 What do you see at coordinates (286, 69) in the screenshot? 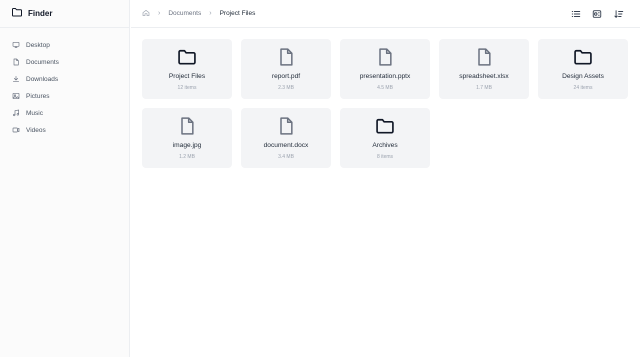
I see `file-tile: report.pdf 2.3 MB` at bounding box center [286, 69].